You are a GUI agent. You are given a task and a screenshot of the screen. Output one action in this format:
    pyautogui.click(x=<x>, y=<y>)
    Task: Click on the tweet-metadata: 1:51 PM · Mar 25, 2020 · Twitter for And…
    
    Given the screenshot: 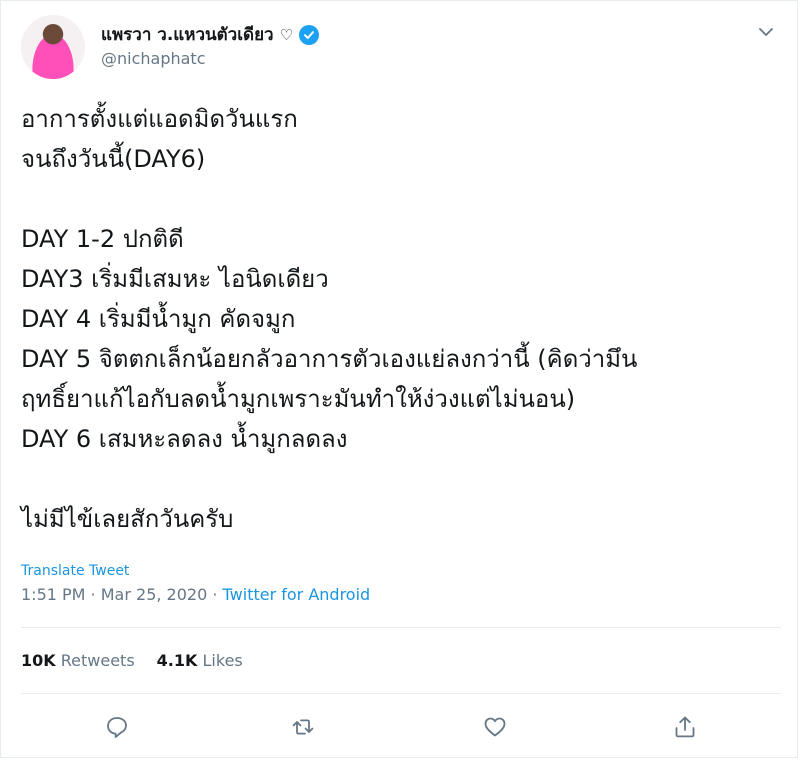 What is the action you would take?
    pyautogui.click(x=195, y=594)
    